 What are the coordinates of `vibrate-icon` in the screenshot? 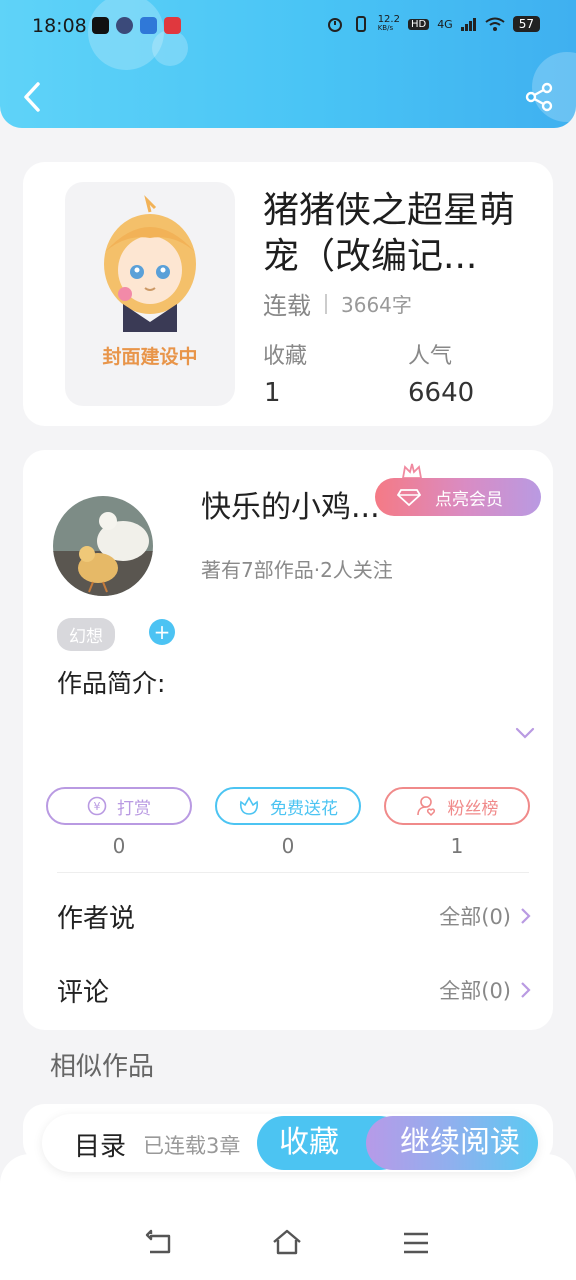 It's located at (360, 24).